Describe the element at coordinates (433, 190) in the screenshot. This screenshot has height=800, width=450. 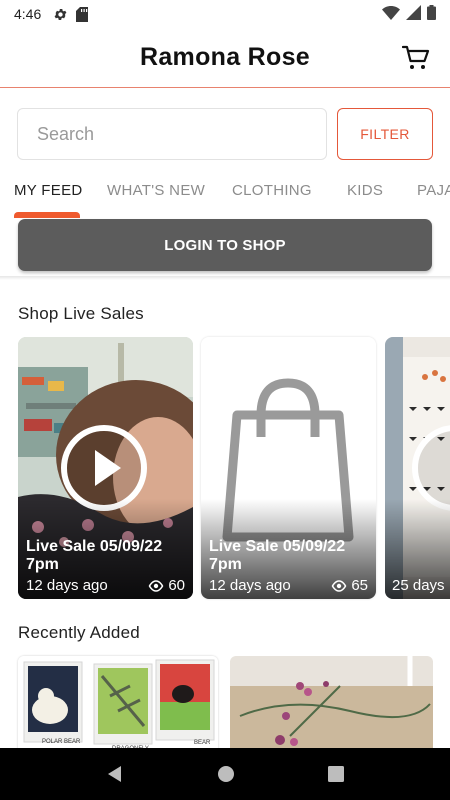
I see `tab-pajamas: PAJA` at that location.